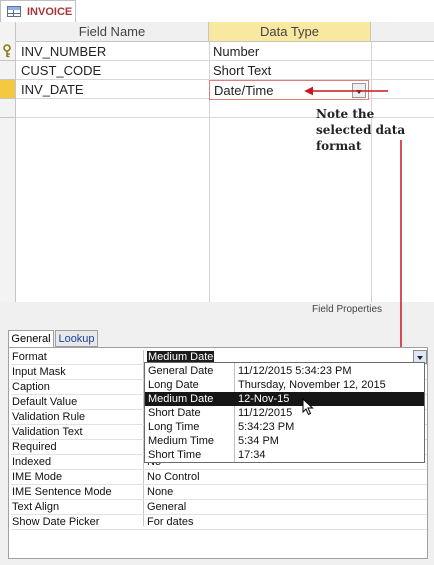  I want to click on format-option: Long Date Thursday, November 12, 2015, so click(284, 385).